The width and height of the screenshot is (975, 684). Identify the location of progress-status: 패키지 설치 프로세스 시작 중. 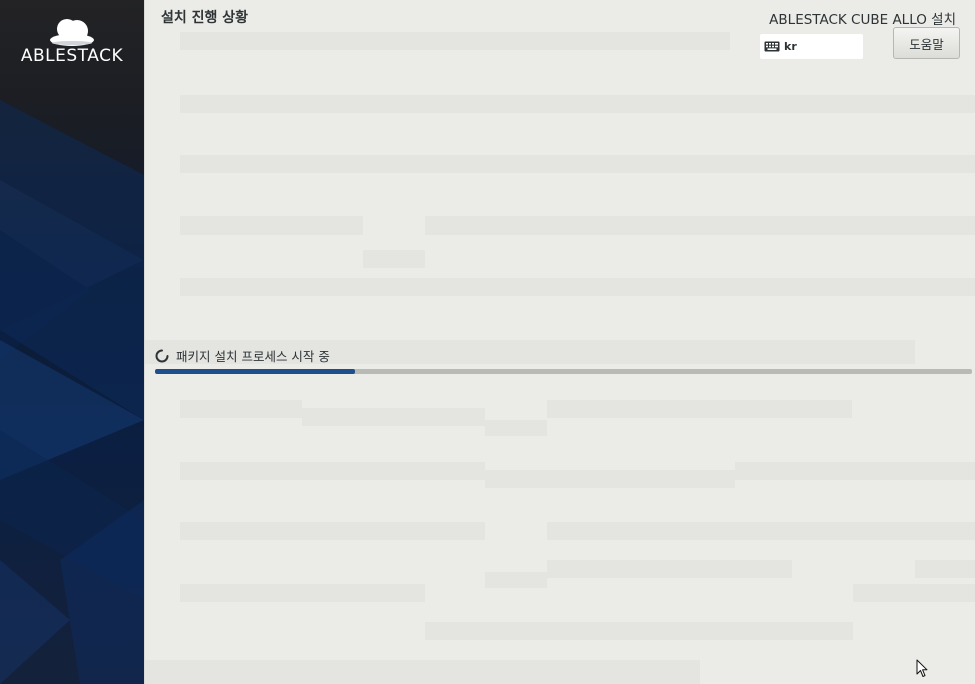
(242, 355).